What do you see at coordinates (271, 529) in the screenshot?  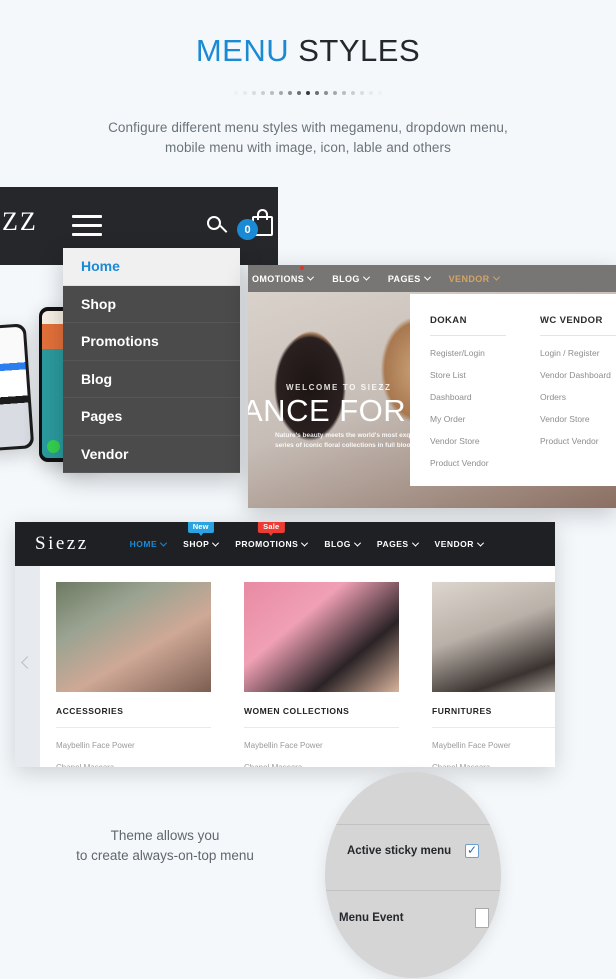 I see `nav-badge-sale: Sale` at bounding box center [271, 529].